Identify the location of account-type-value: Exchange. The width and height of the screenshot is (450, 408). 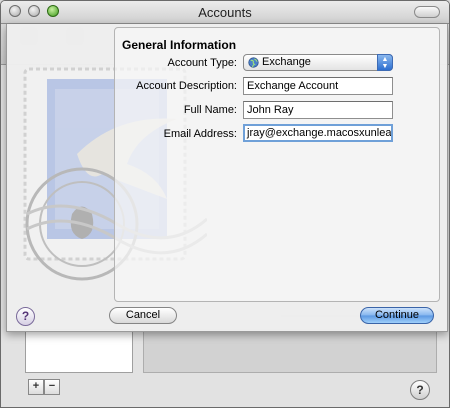
(286, 62).